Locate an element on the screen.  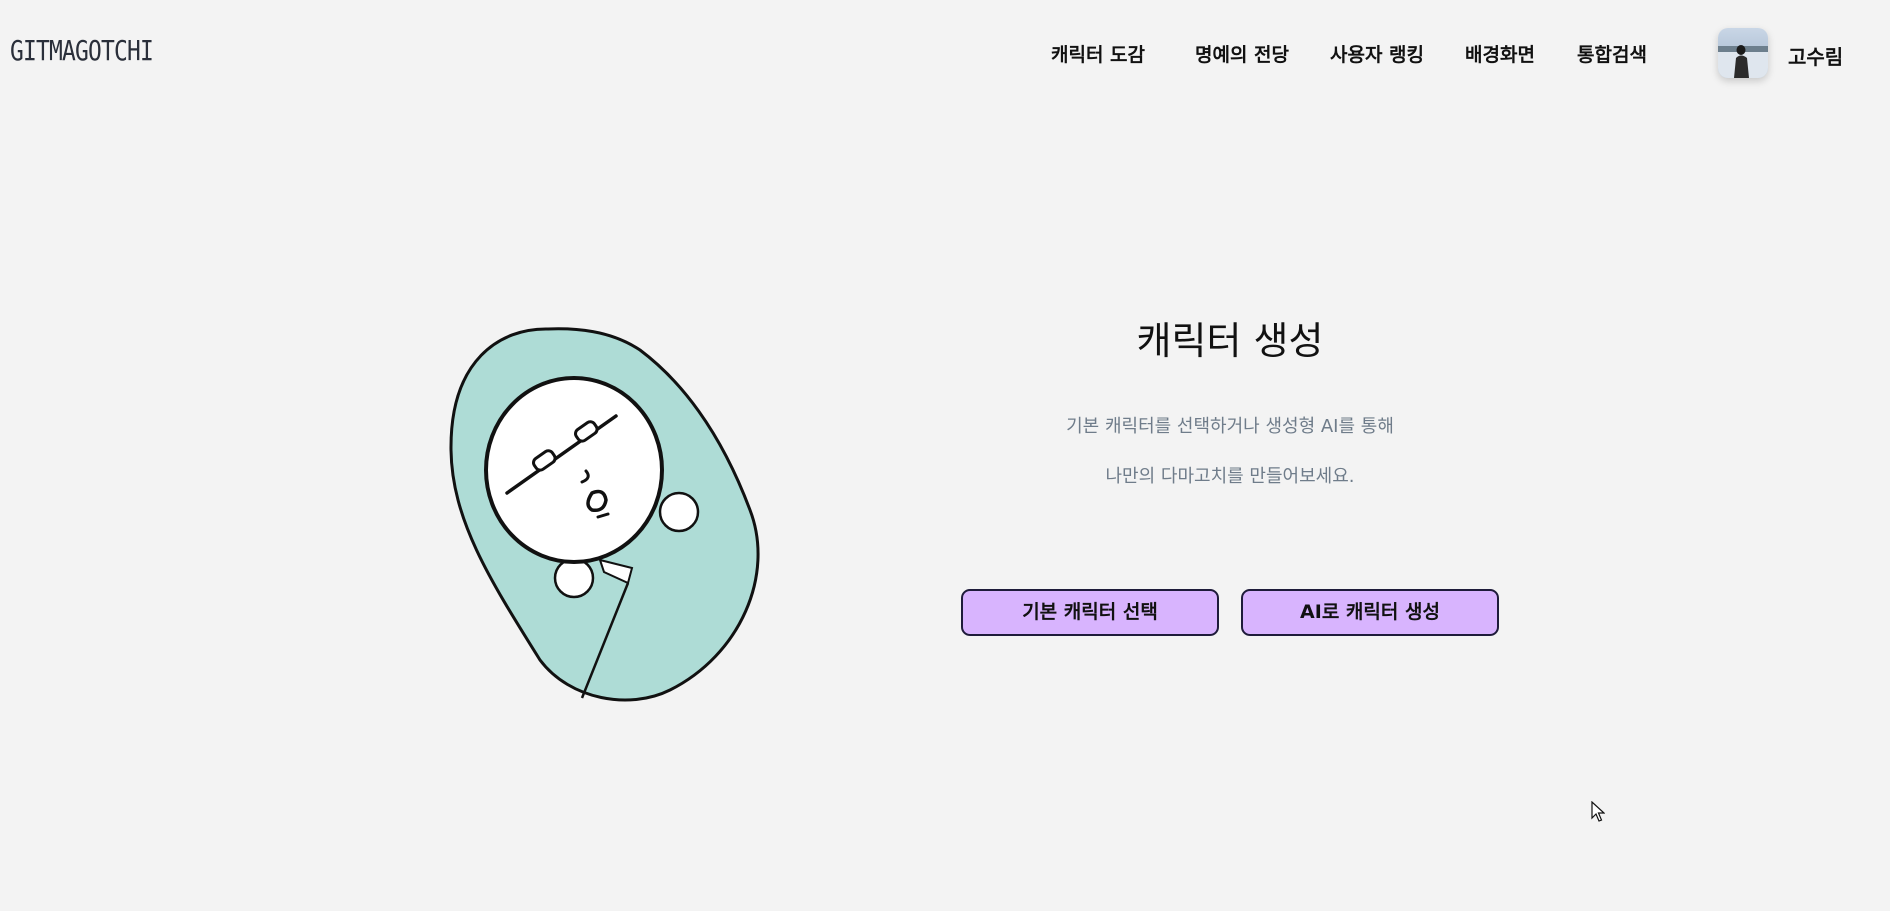
avatar is located at coordinates (1743, 53).